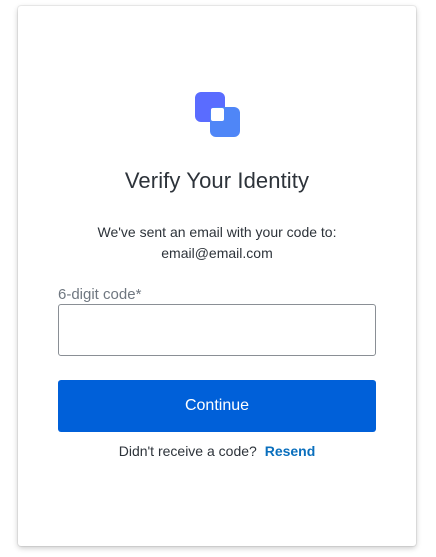  What do you see at coordinates (217, 330) in the screenshot?
I see `code-input` at bounding box center [217, 330].